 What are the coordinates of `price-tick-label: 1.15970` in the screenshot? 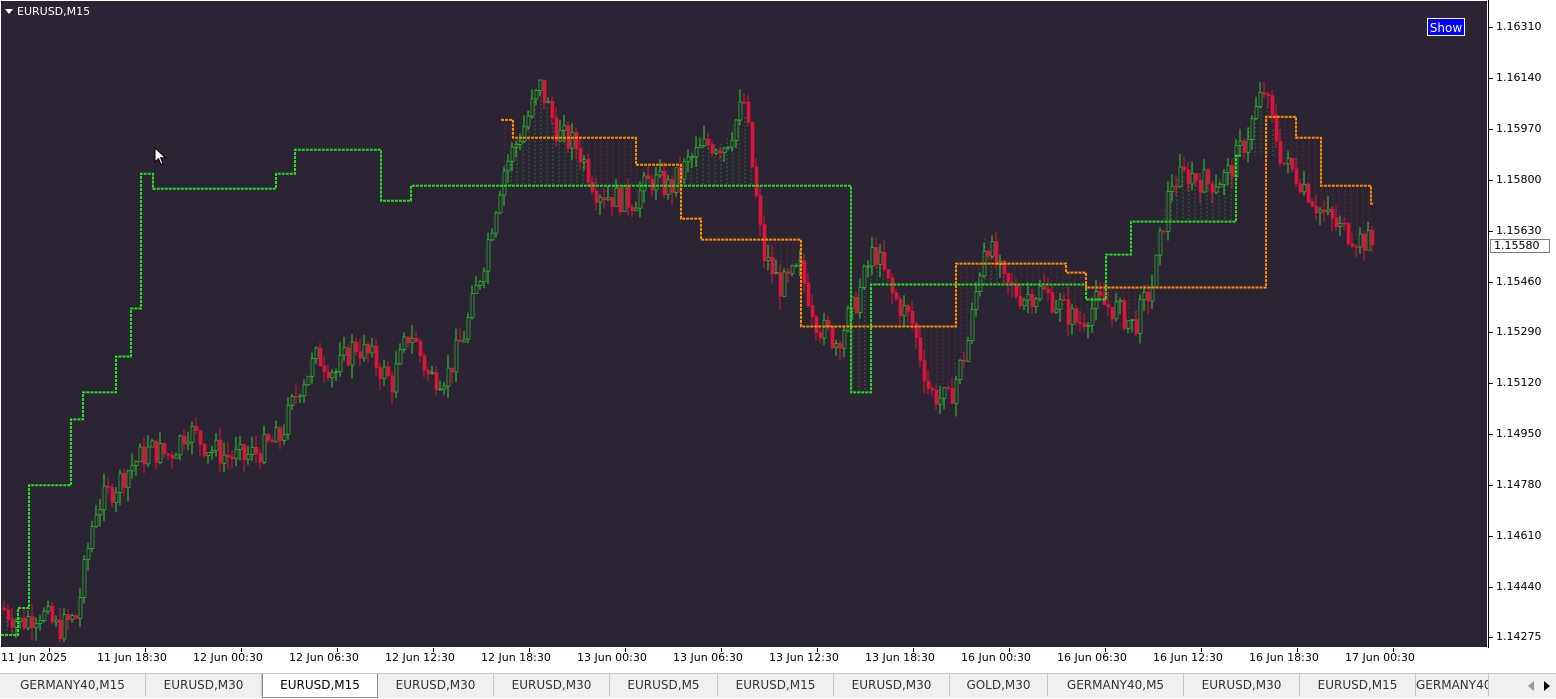 It's located at (1519, 128).